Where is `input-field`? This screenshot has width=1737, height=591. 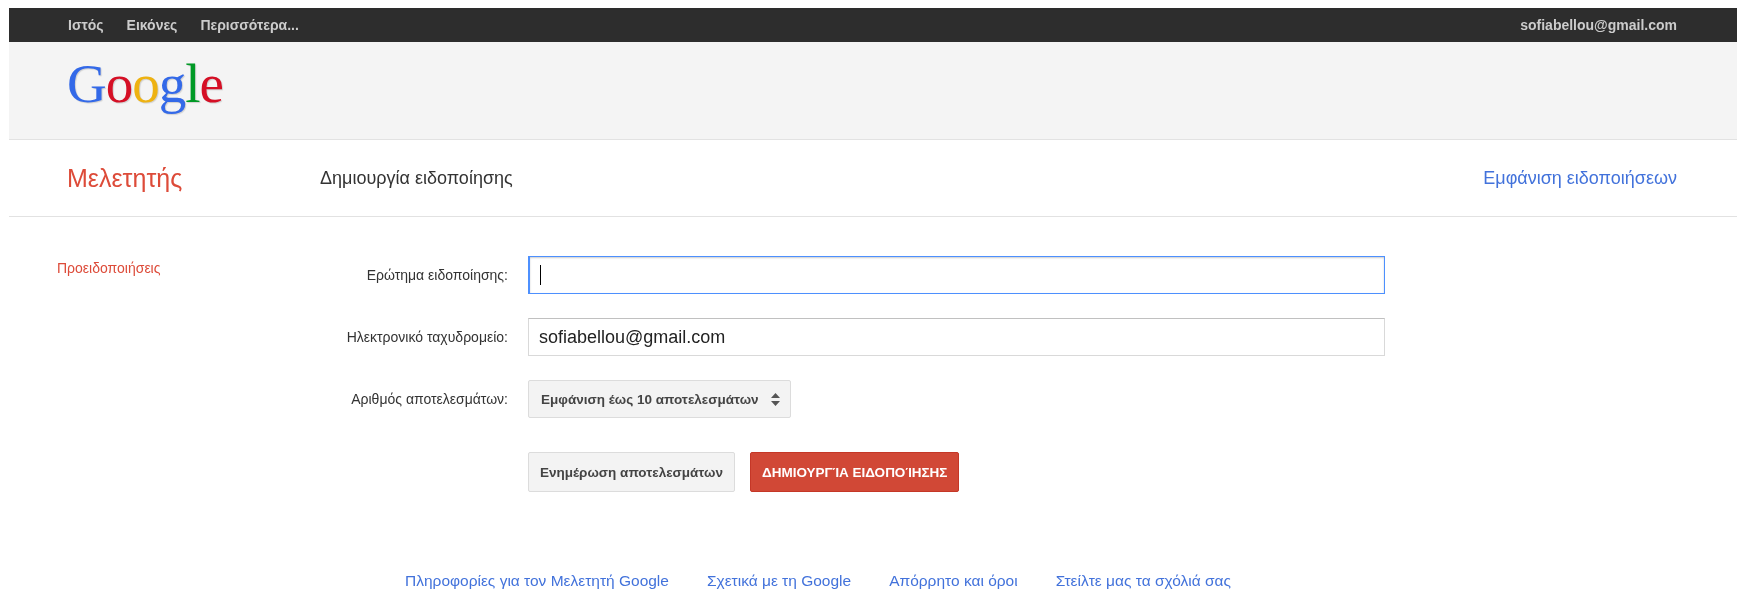
input-field is located at coordinates (956, 275).